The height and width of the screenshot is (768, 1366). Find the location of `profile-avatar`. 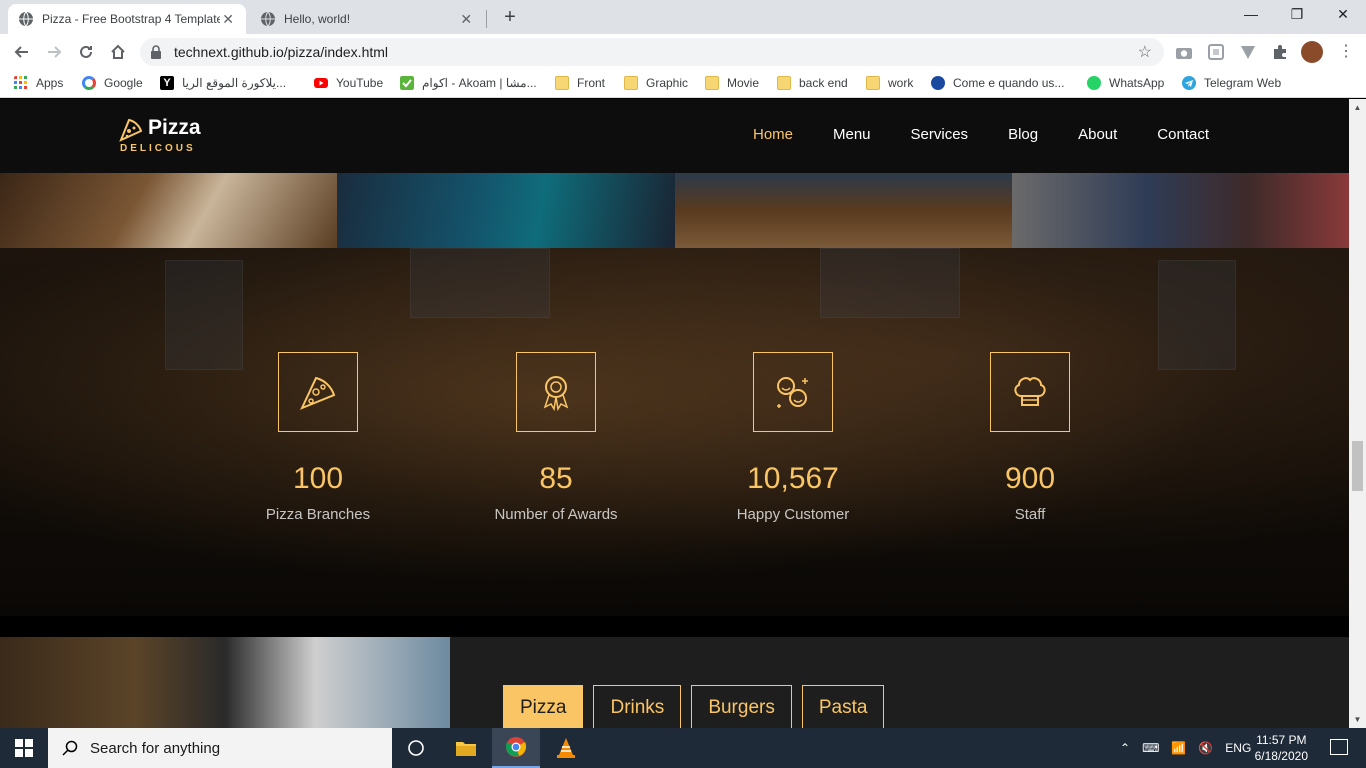

profile-avatar is located at coordinates (1312, 52).